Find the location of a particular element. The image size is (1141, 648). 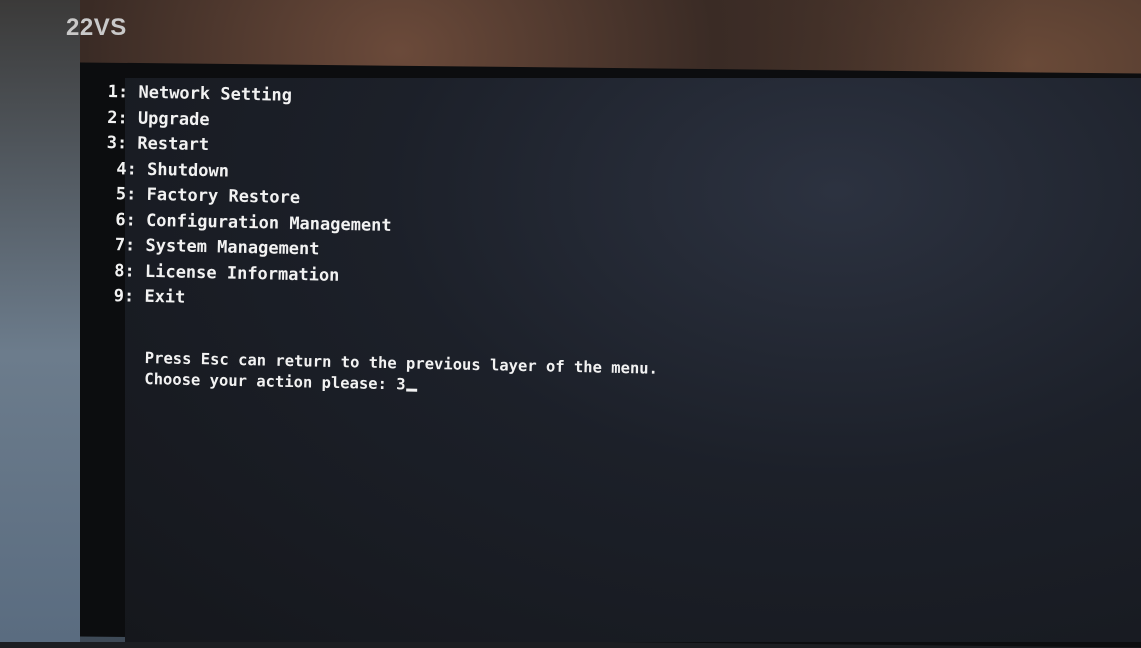

menu-item-number: 6 is located at coordinates (120, 219).